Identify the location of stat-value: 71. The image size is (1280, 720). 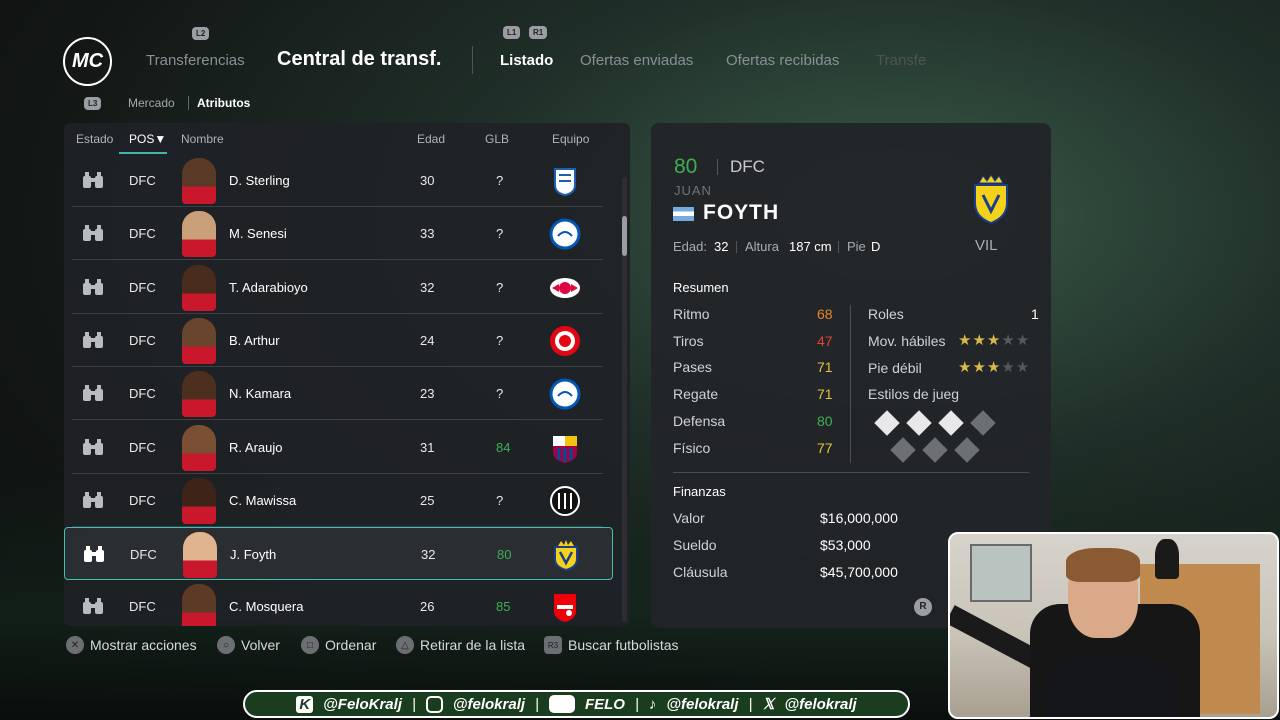
(825, 367).